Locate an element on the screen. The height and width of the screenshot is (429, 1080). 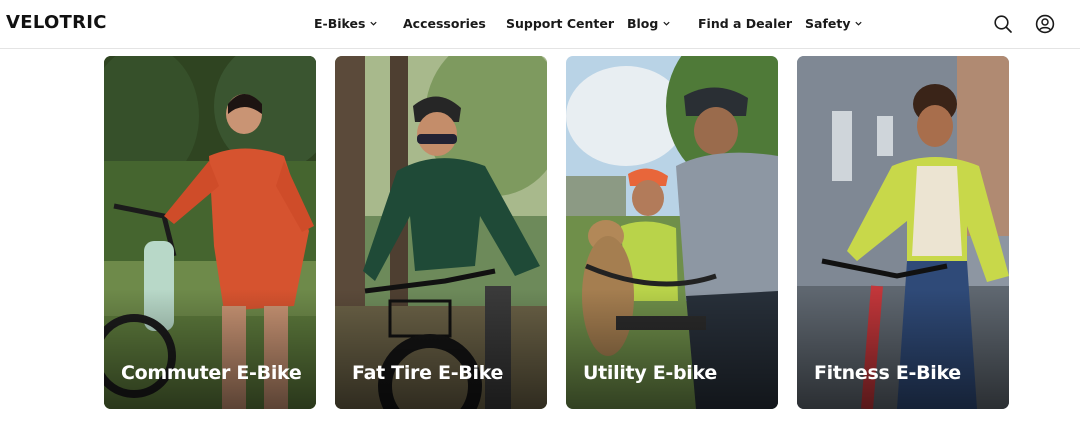
nav-item-accessories: Accessories is located at coordinates (444, 23).